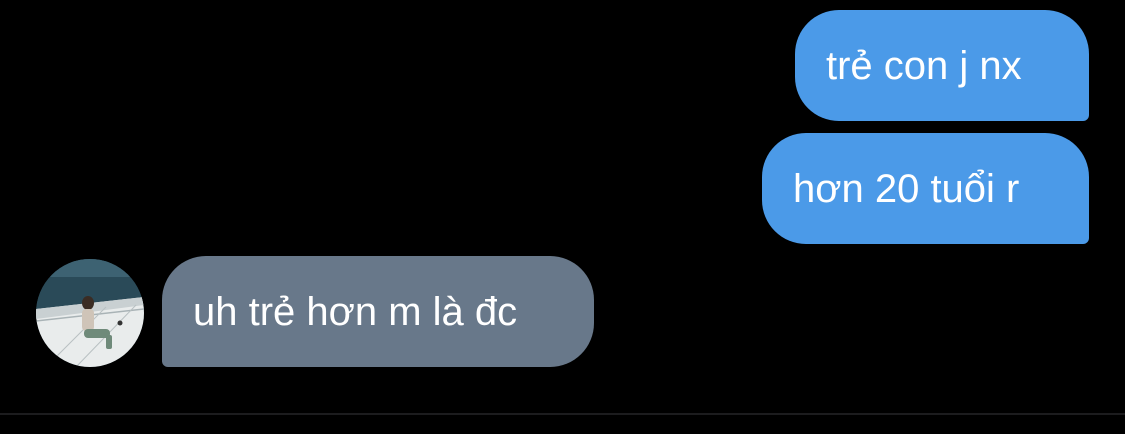 Image resolution: width=1125 pixels, height=434 pixels. Describe the element at coordinates (906, 188) in the screenshot. I see `message-text: hơn 20 tuổi r` at that location.